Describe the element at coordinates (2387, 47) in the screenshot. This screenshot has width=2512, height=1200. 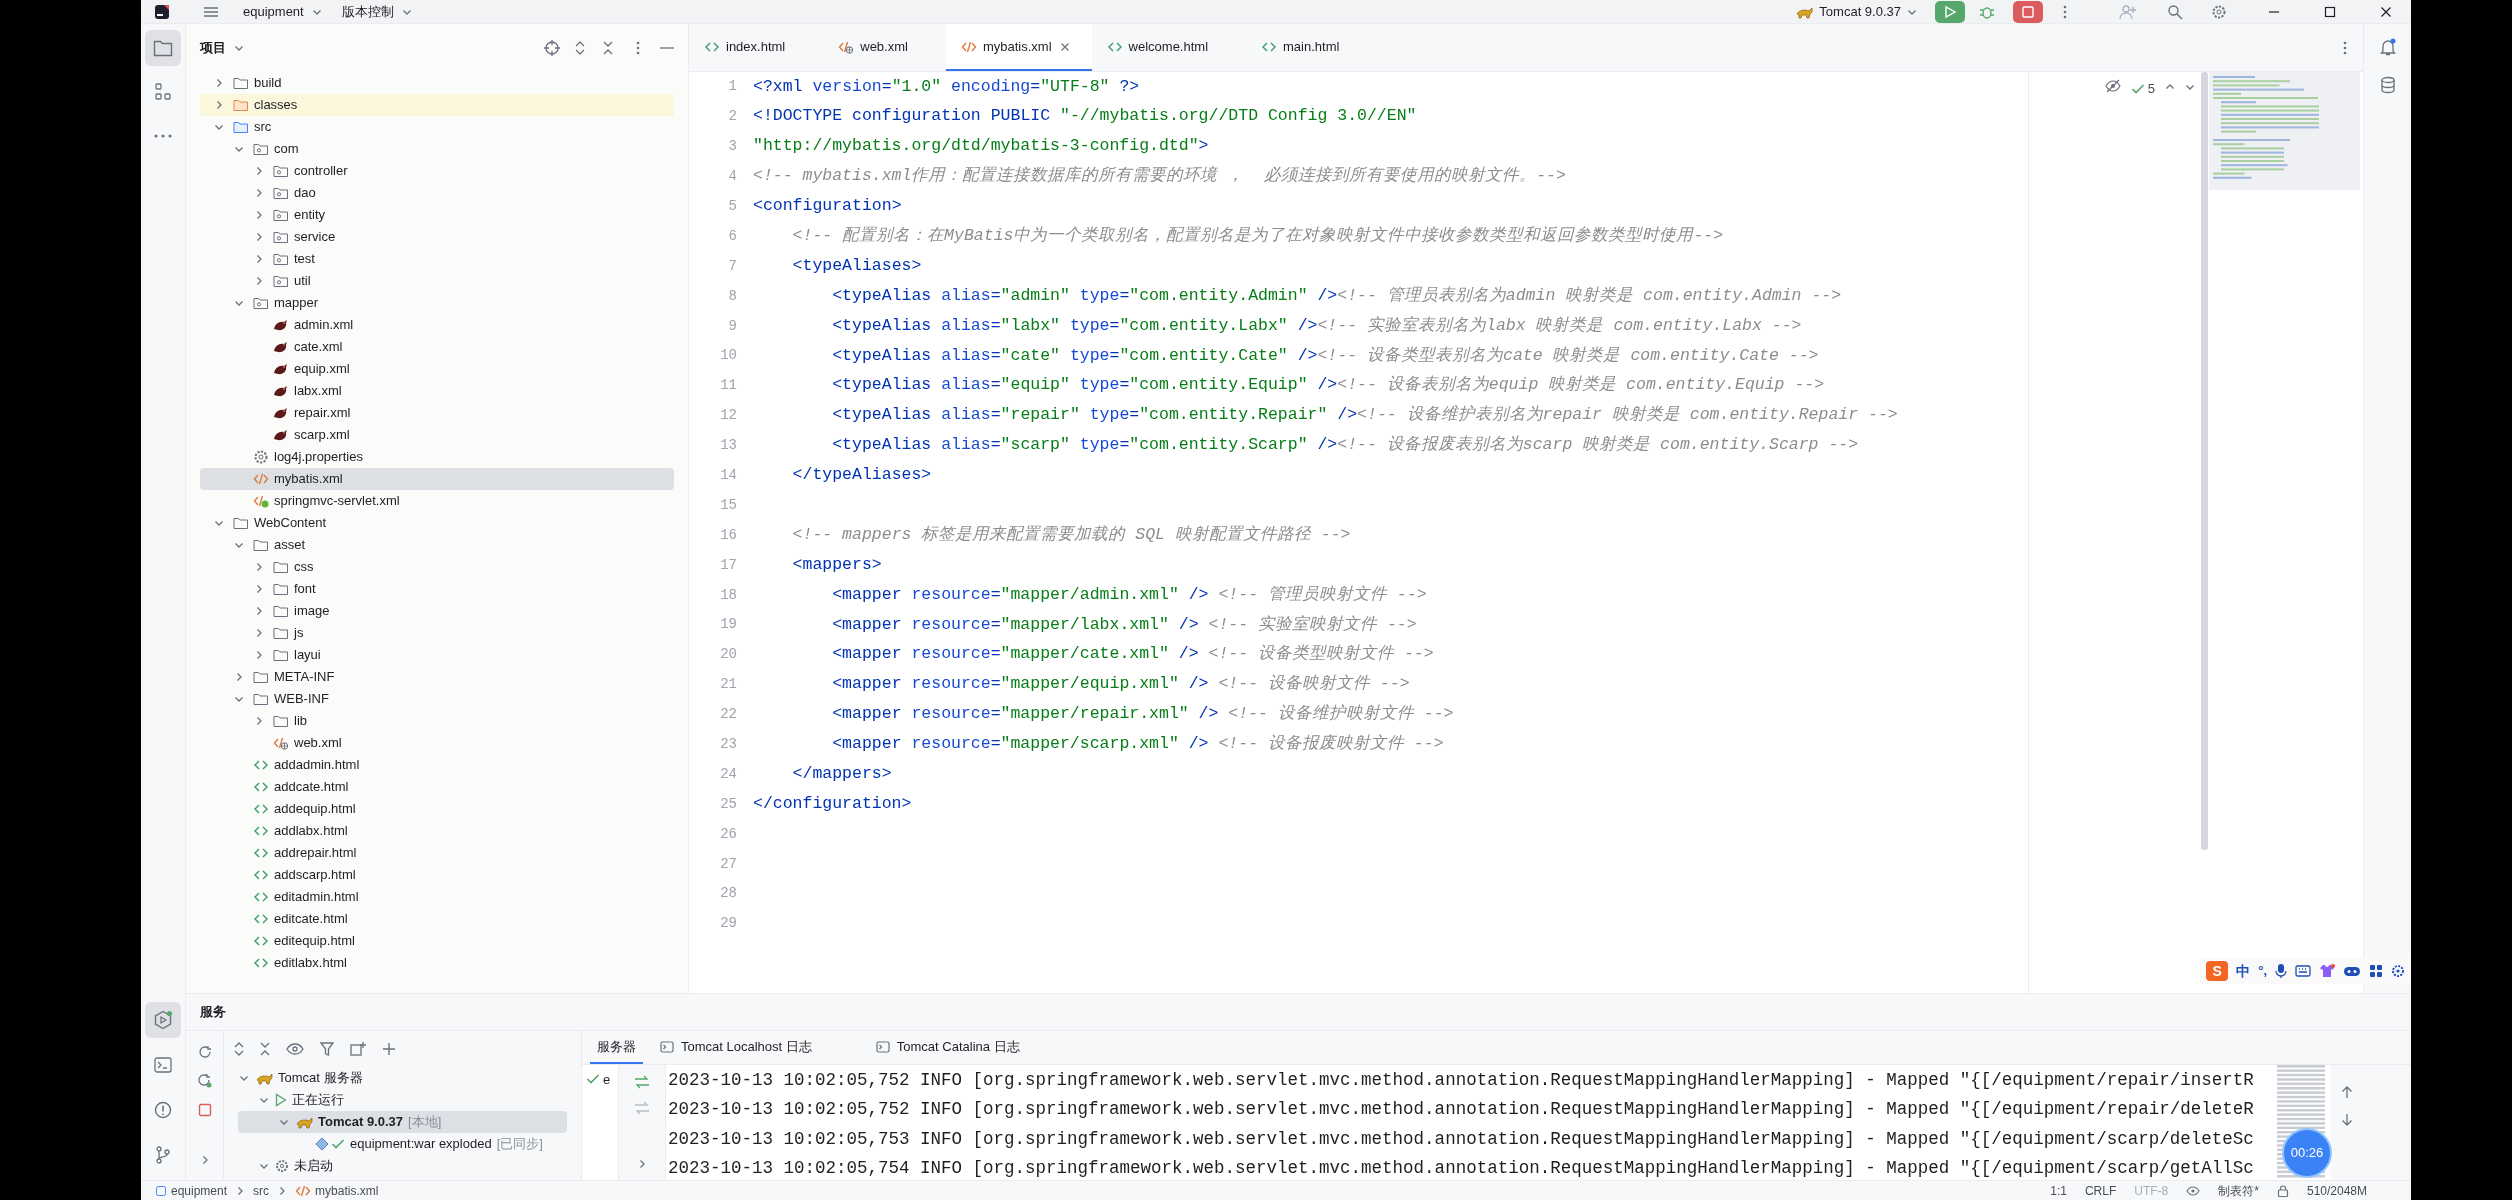
I see `bell-icon` at that location.